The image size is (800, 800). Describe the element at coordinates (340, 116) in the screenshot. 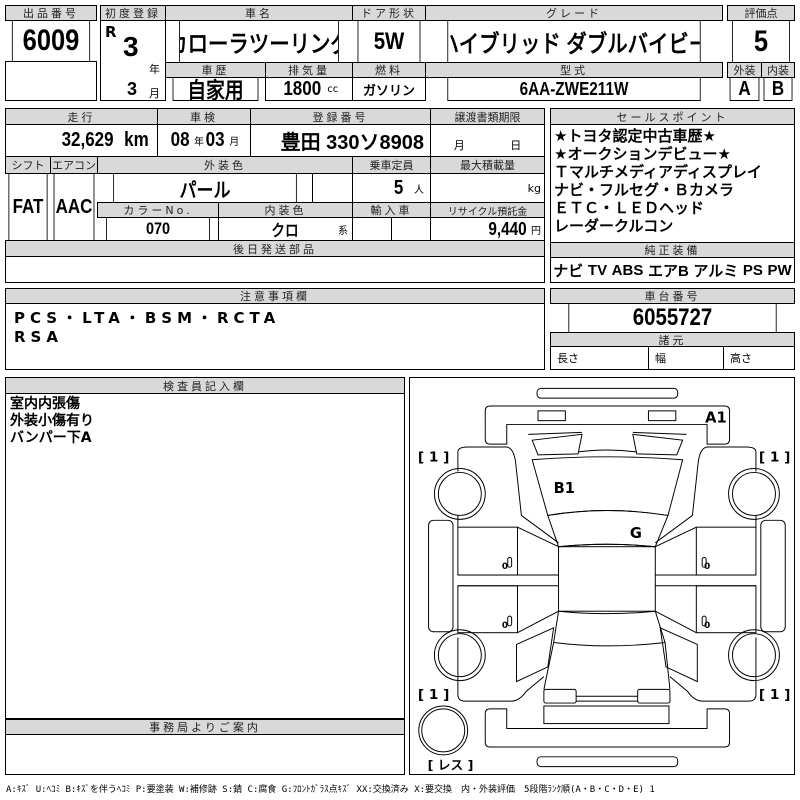

I see `plate-label: 登録番号` at that location.